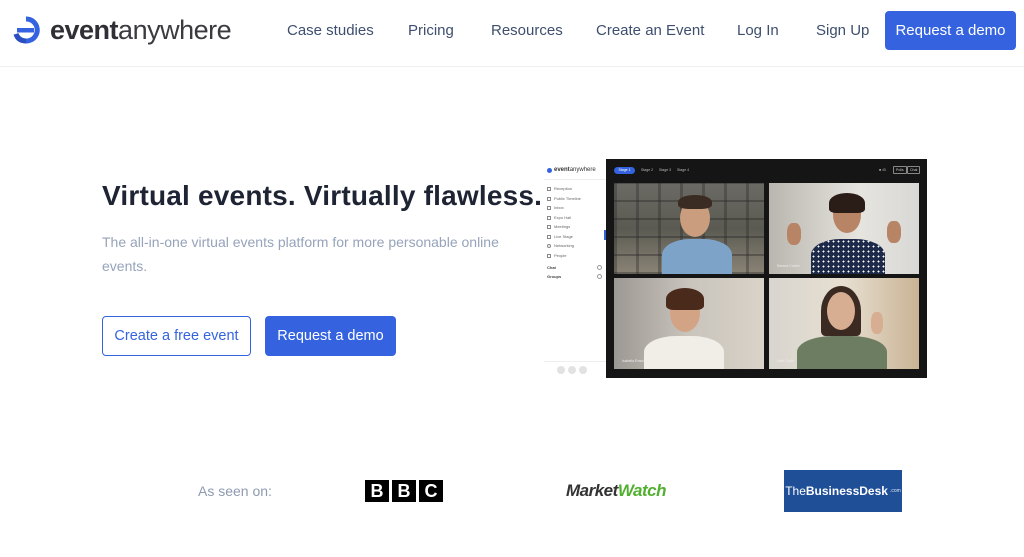  I want to click on marketwatch-part2: Watch, so click(642, 490).